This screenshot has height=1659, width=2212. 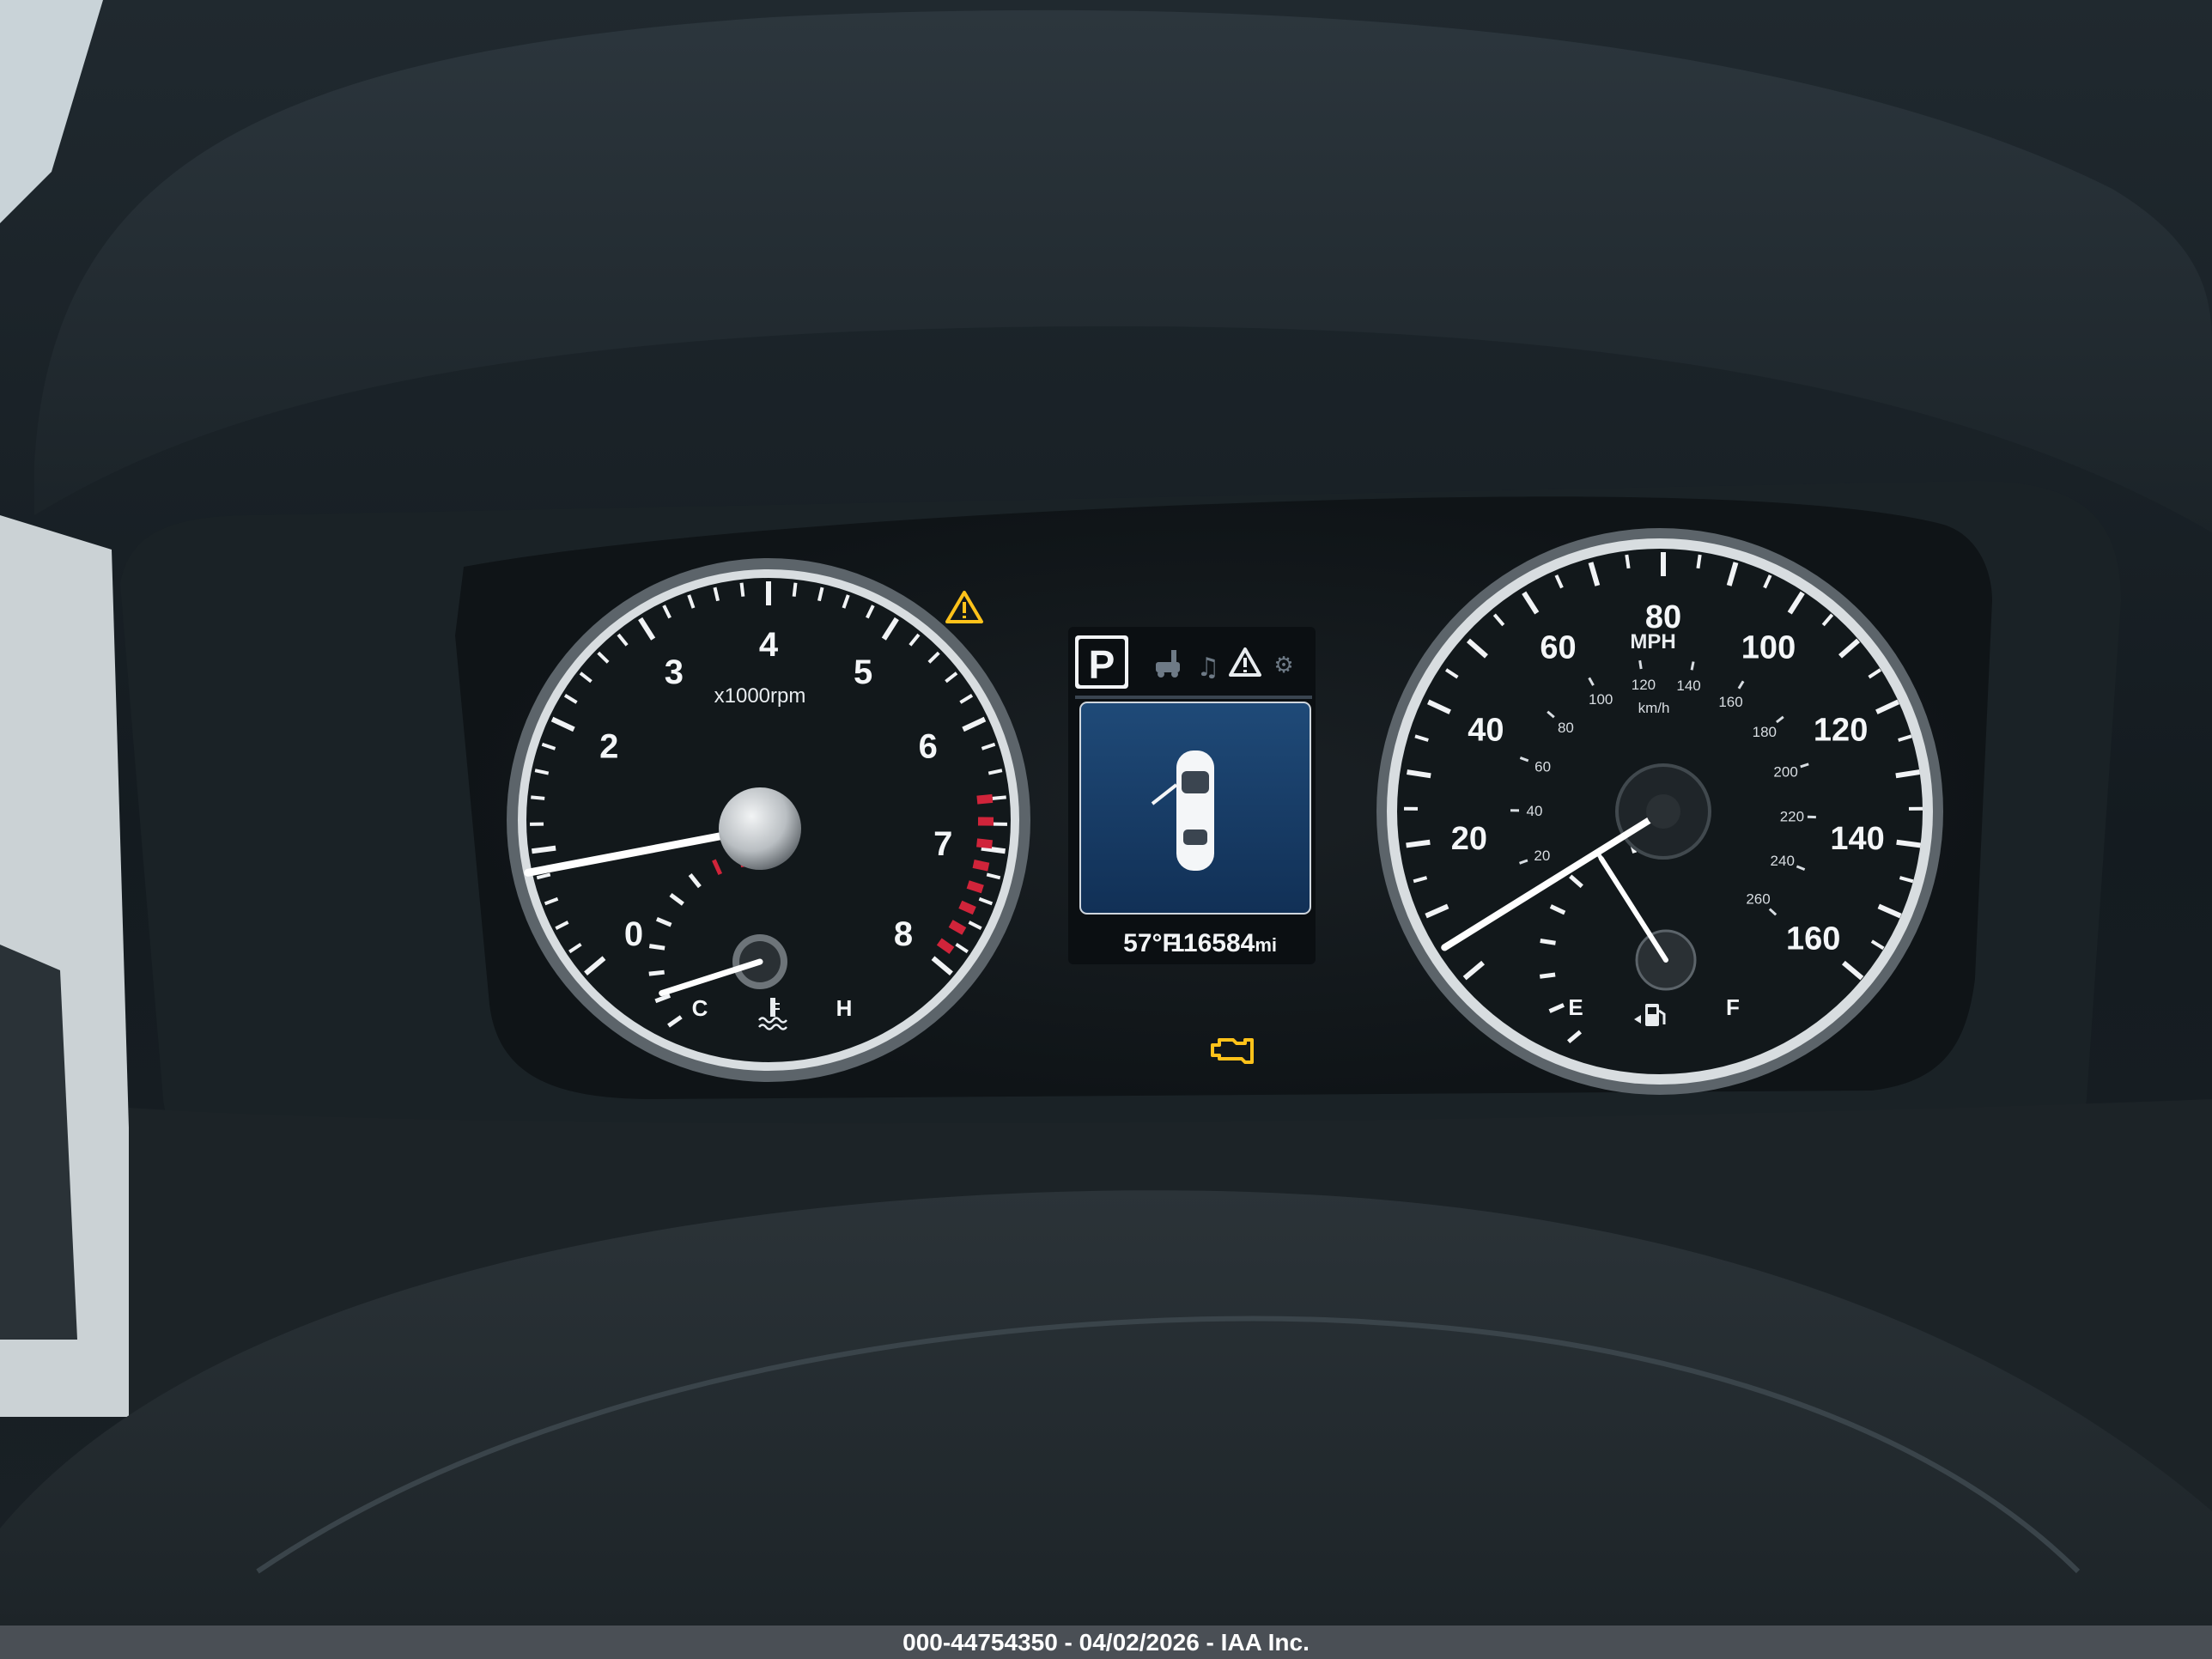 What do you see at coordinates (1730, 702) in the screenshot?
I see `kmh-label-160: 160` at bounding box center [1730, 702].